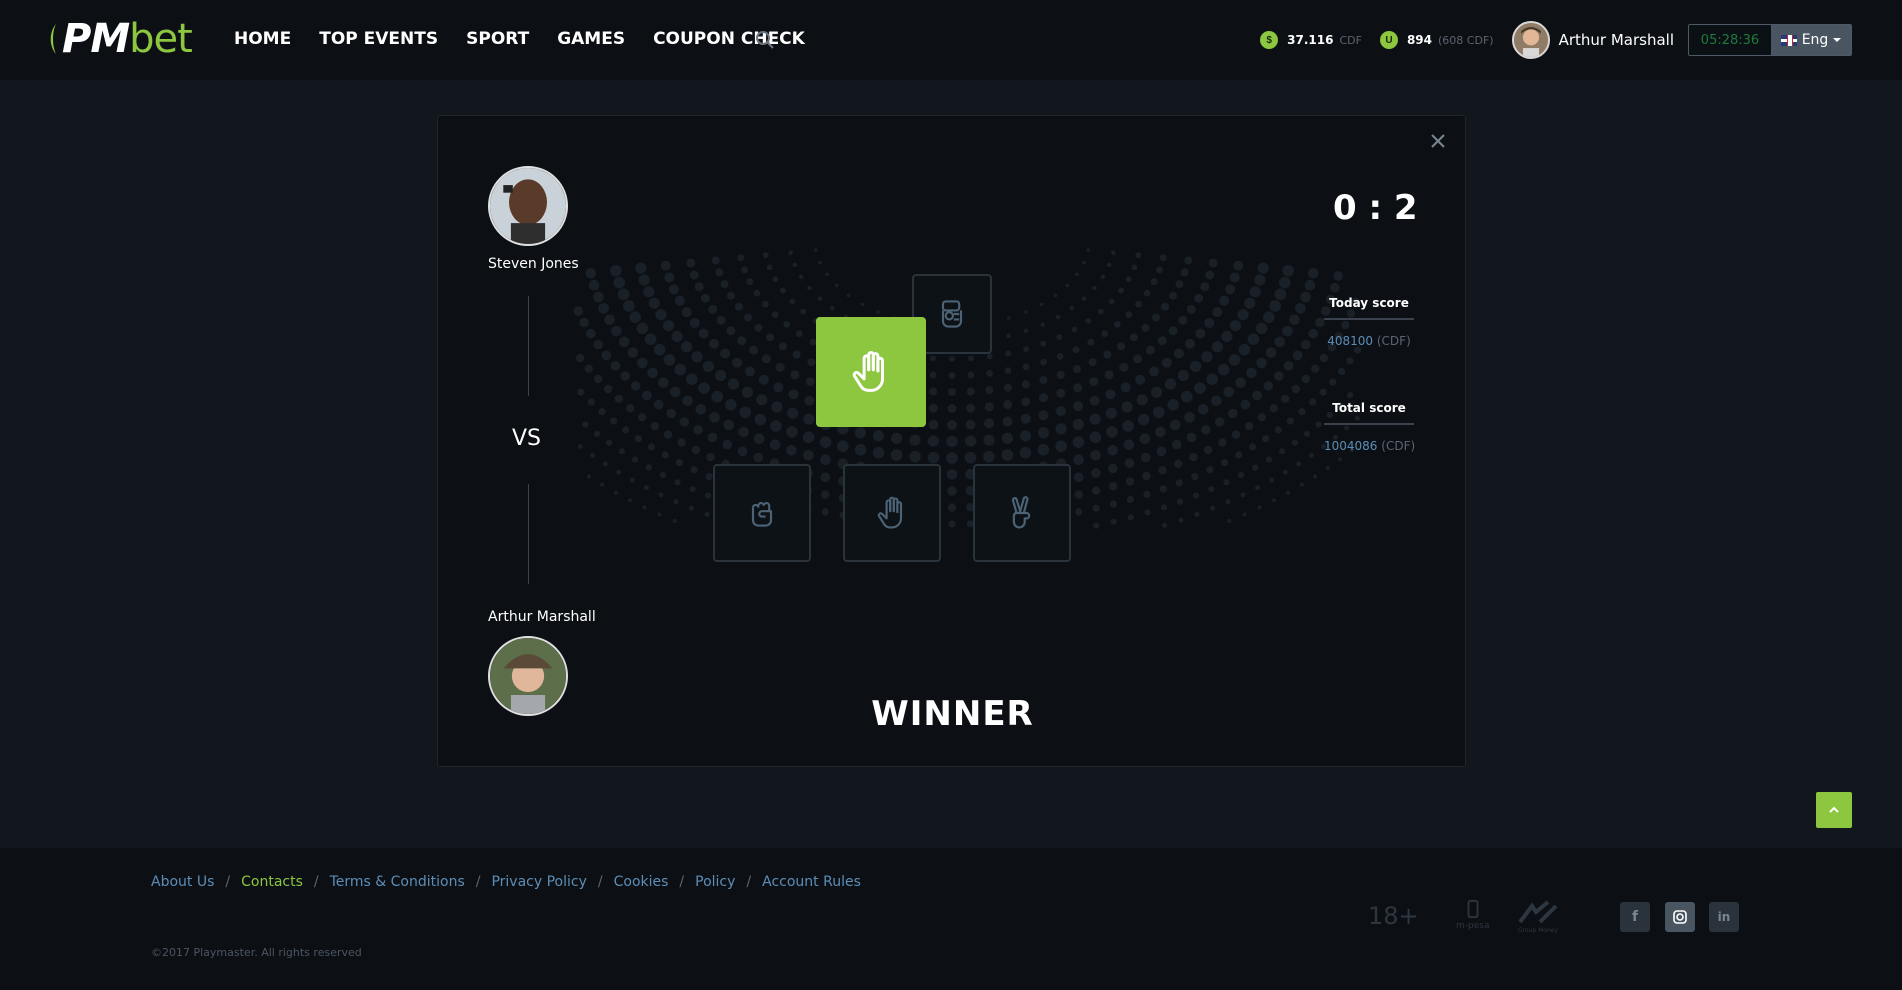 This screenshot has height=990, width=1902. I want to click on nav-top-events: TOP EVENTS, so click(378, 39).